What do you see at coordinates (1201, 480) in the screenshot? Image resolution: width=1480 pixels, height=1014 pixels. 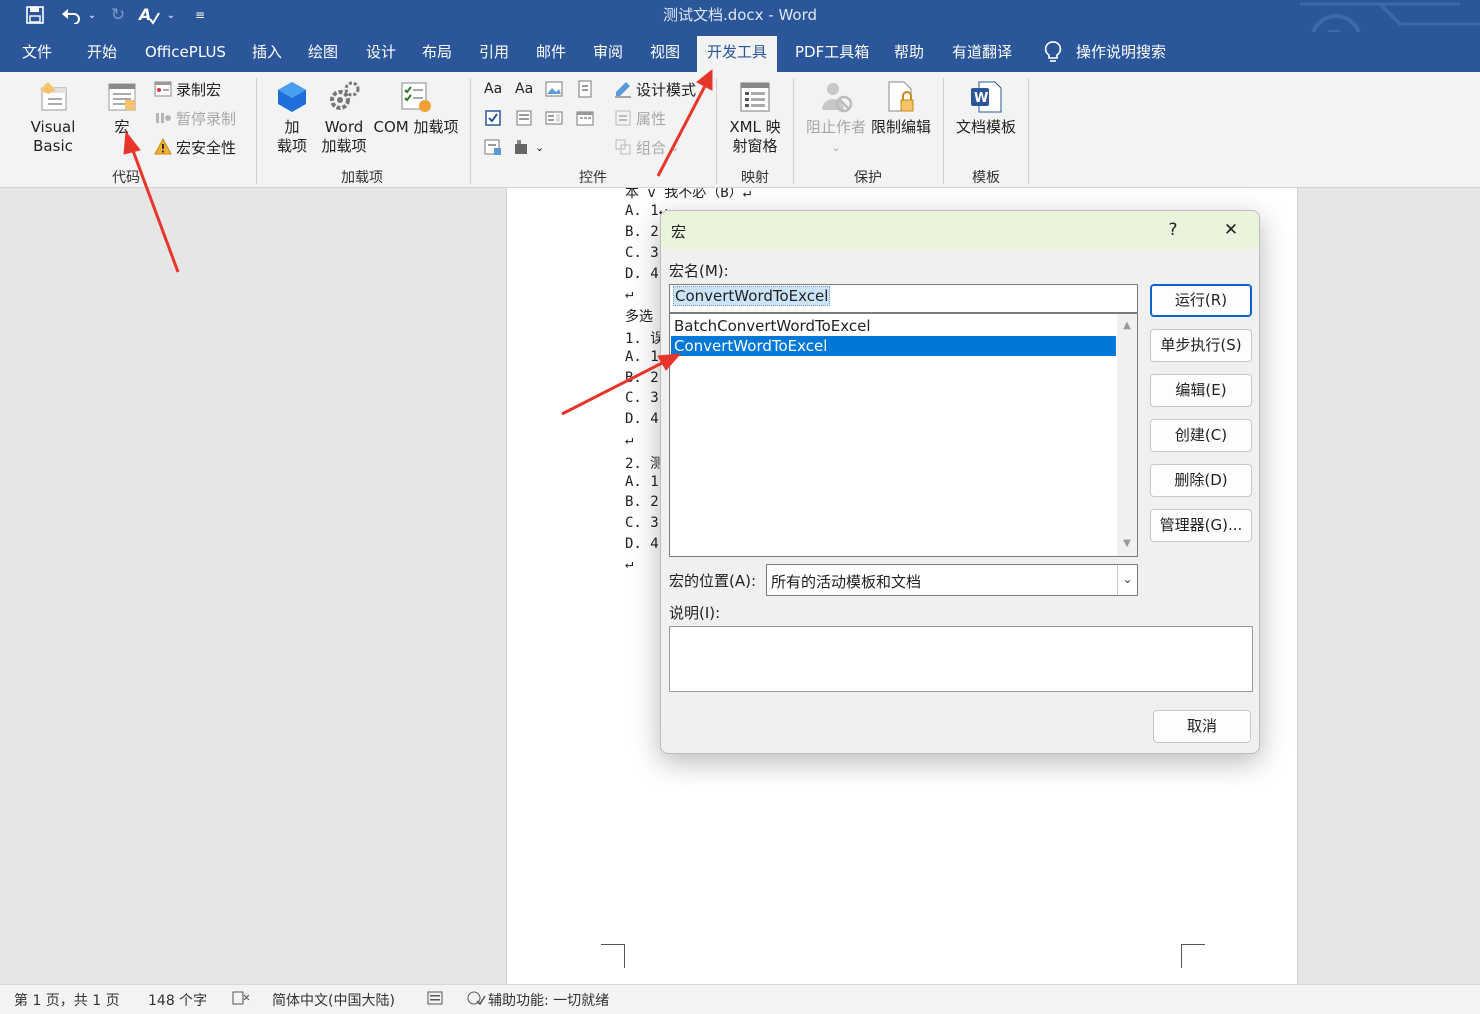 I see `delete-button: 删除(D)` at bounding box center [1201, 480].